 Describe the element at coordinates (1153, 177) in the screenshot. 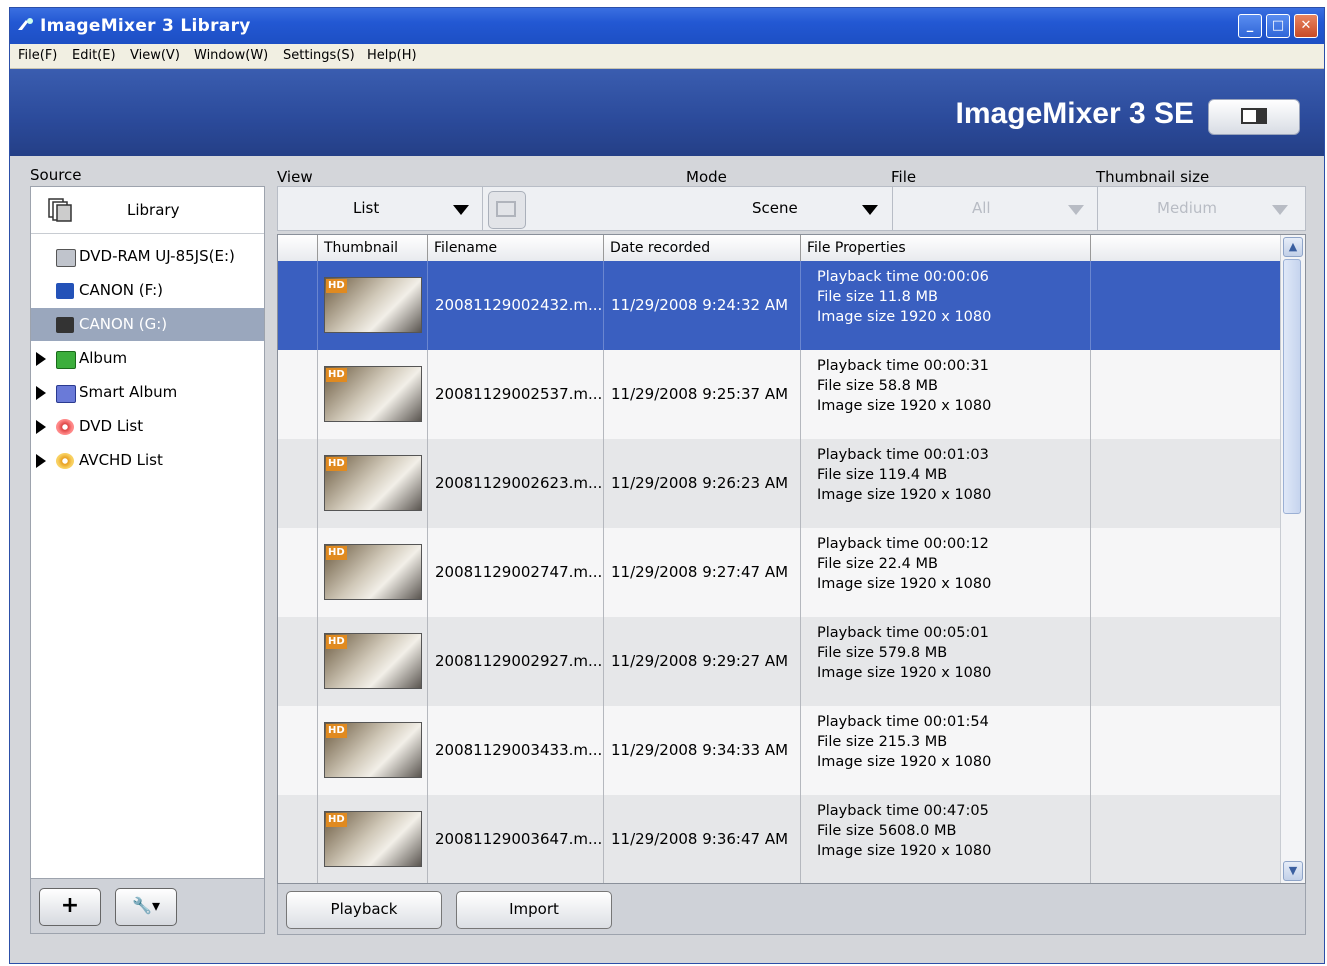

I see `thumbnail-size-label: Thumbnail size` at that location.